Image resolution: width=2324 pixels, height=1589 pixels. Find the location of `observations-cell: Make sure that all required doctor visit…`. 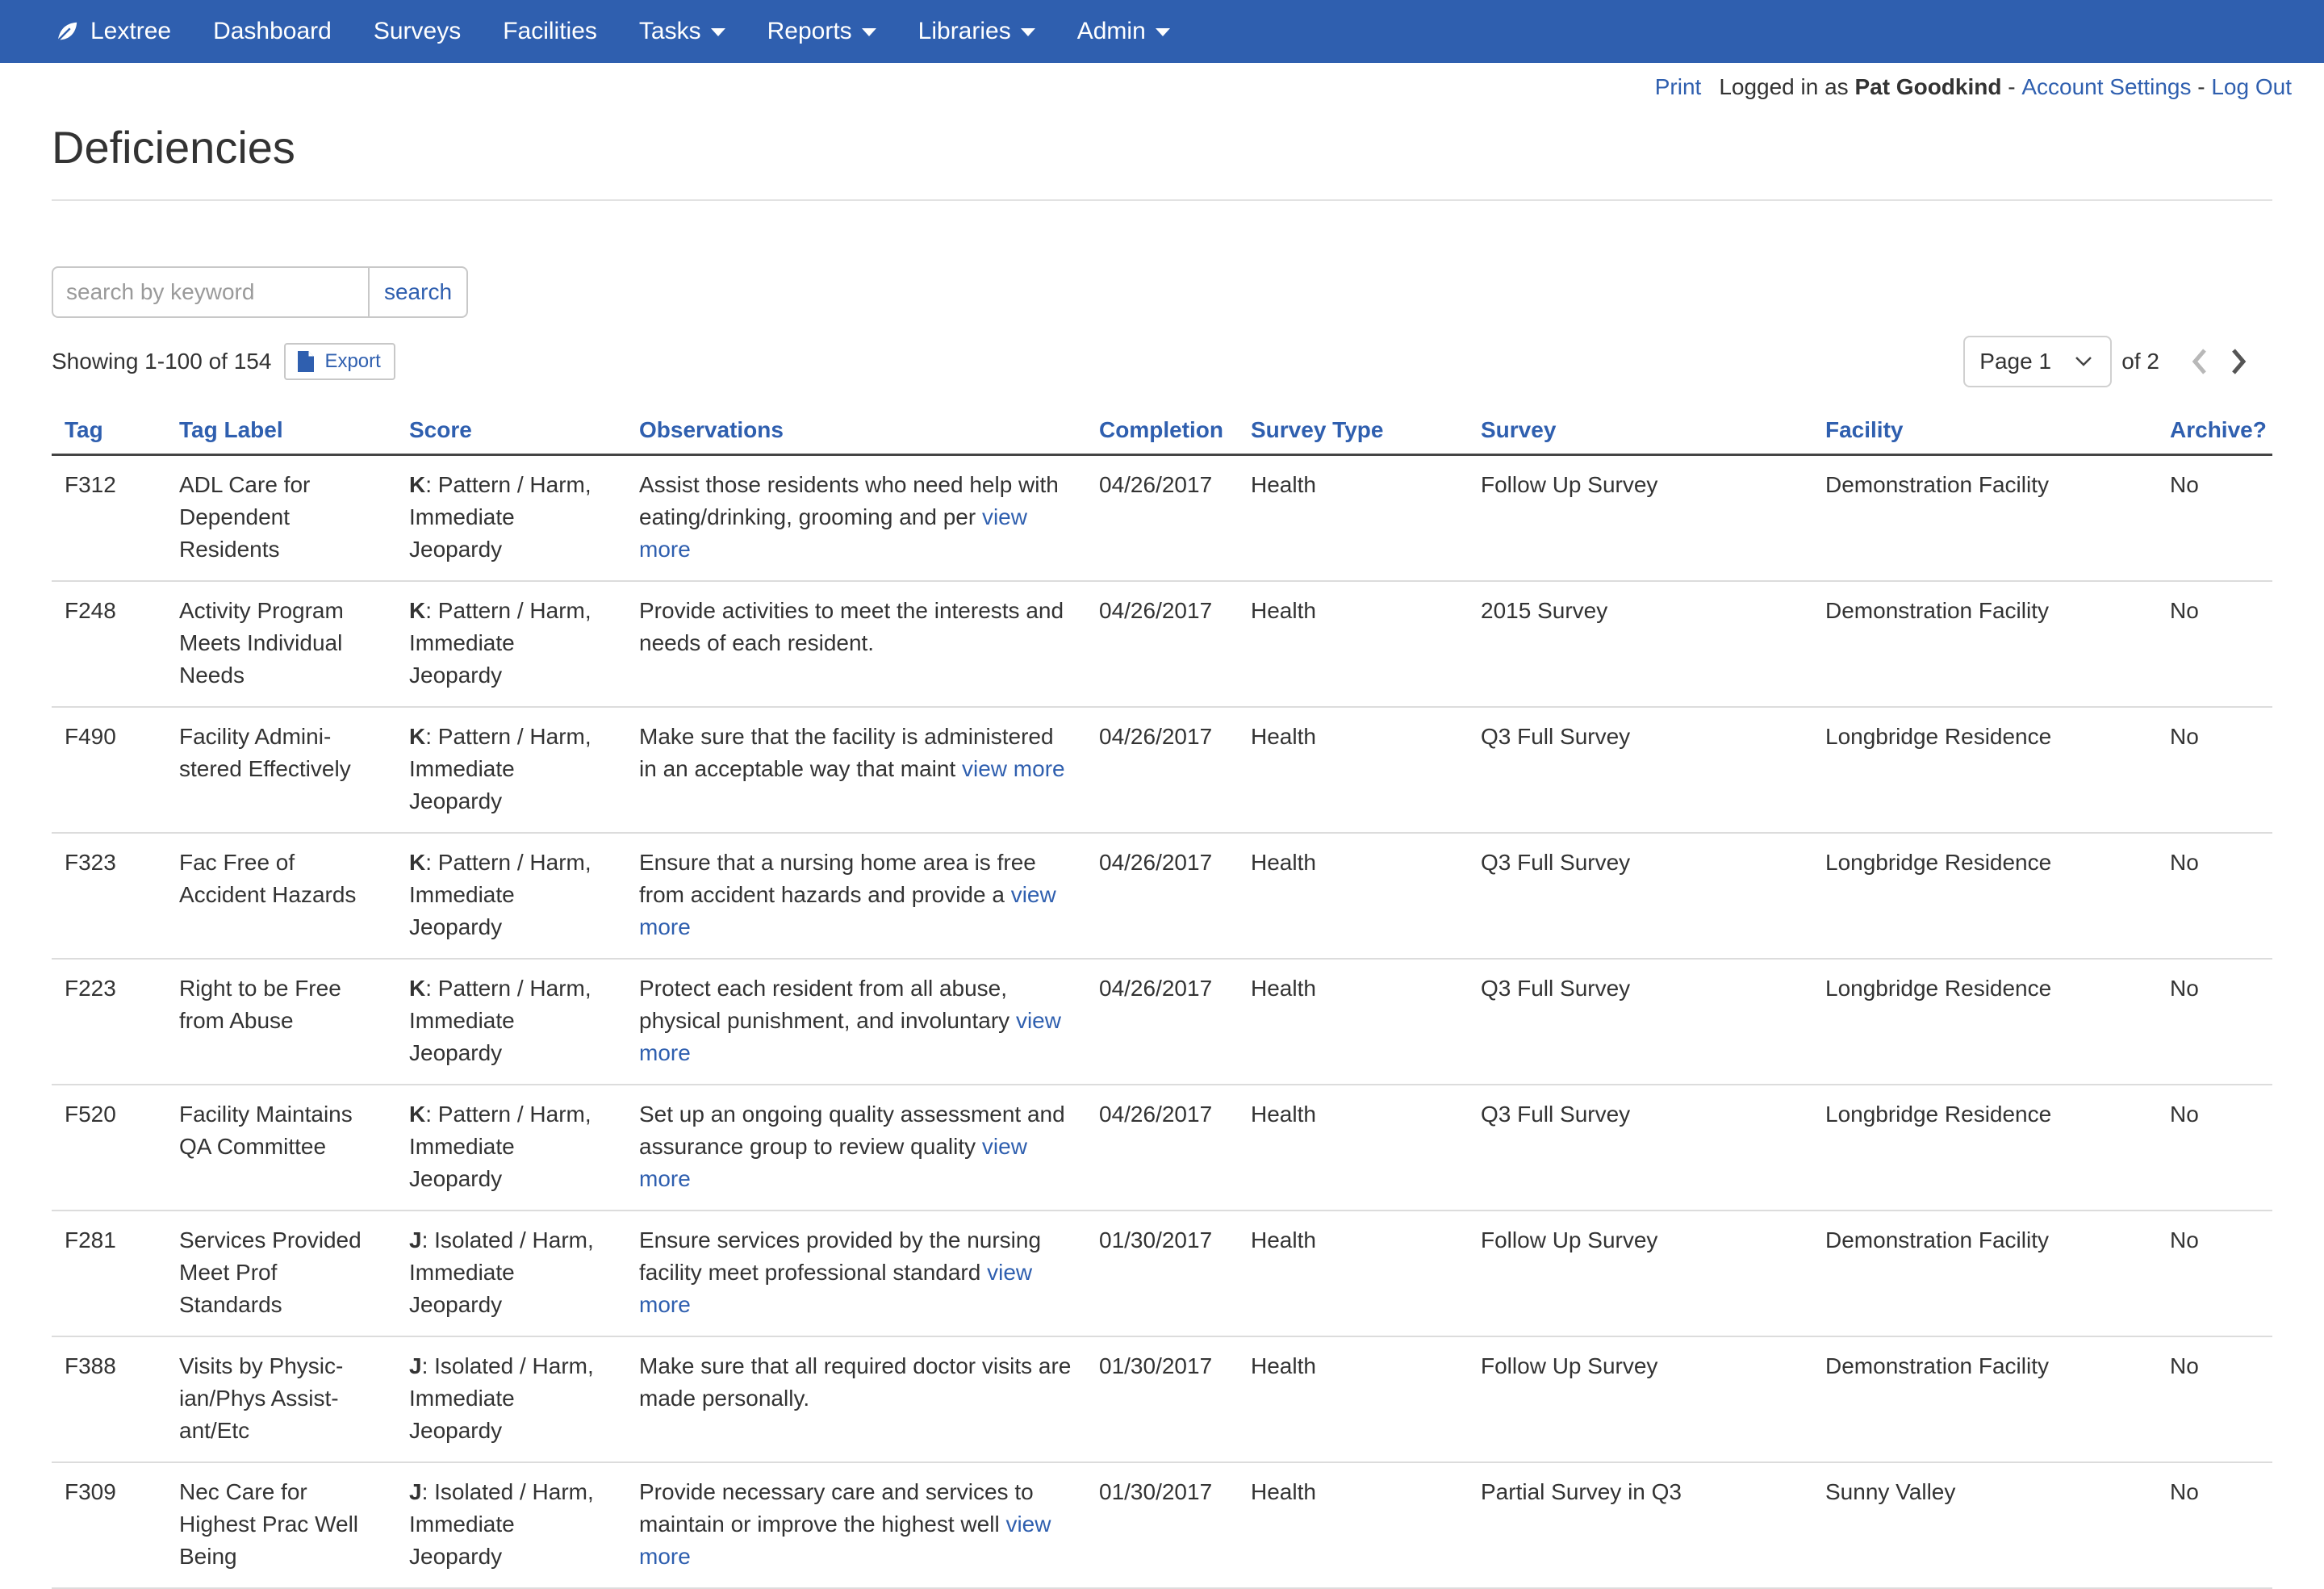

observations-cell: Make sure that all required doctor visit… is located at coordinates (856, 1399).